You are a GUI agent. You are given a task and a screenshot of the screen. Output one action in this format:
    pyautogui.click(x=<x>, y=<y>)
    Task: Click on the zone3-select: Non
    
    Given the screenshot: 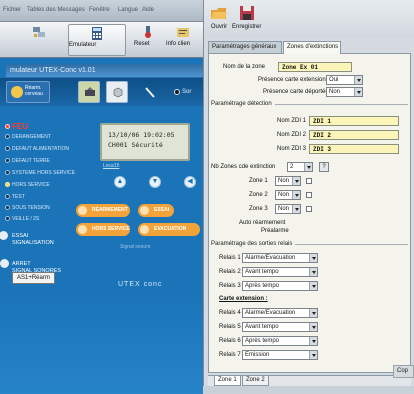 What is the action you would take?
    pyautogui.click(x=288, y=209)
    